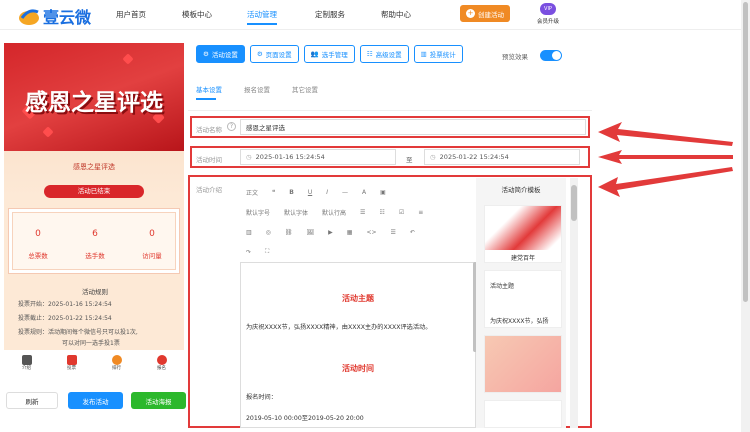 The height and width of the screenshot is (432, 750). What do you see at coordinates (745, 152) in the screenshot?
I see `page-scrollbar-thumb` at bounding box center [745, 152].